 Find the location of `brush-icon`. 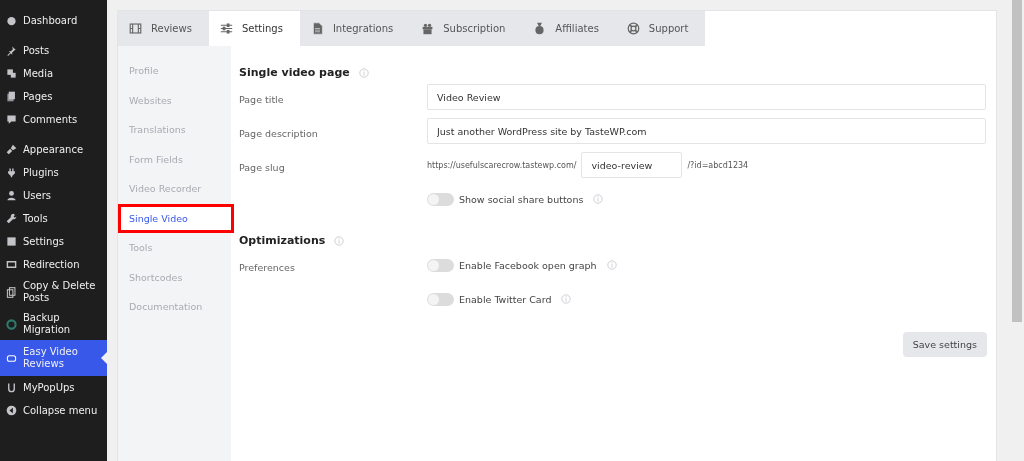

brush-icon is located at coordinates (11, 149).